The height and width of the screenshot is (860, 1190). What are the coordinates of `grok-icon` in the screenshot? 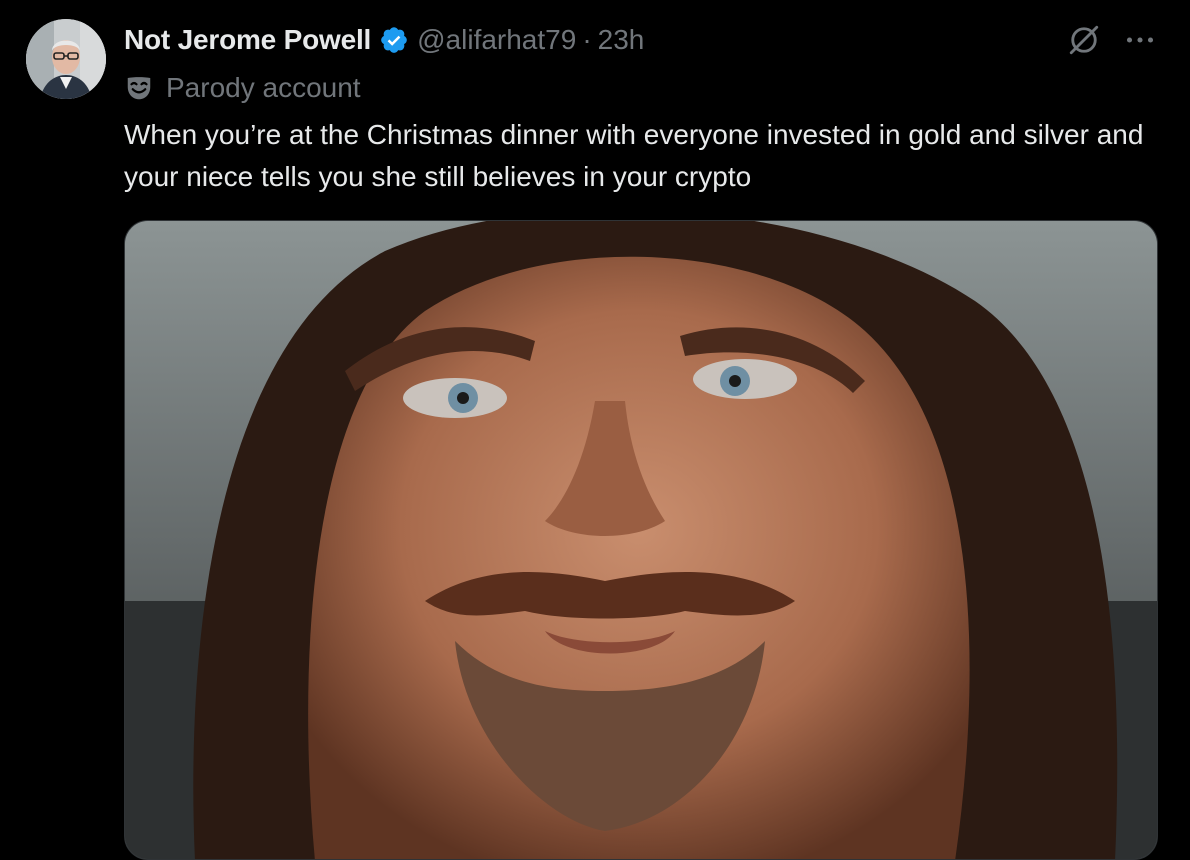 It's located at (1084, 40).